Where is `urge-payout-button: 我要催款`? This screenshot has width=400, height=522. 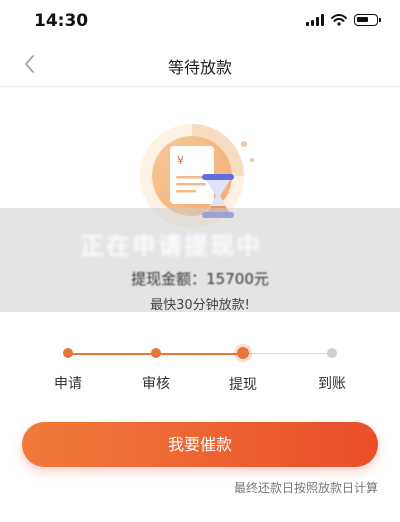 urge-payout-button: 我要催款 is located at coordinates (200, 444).